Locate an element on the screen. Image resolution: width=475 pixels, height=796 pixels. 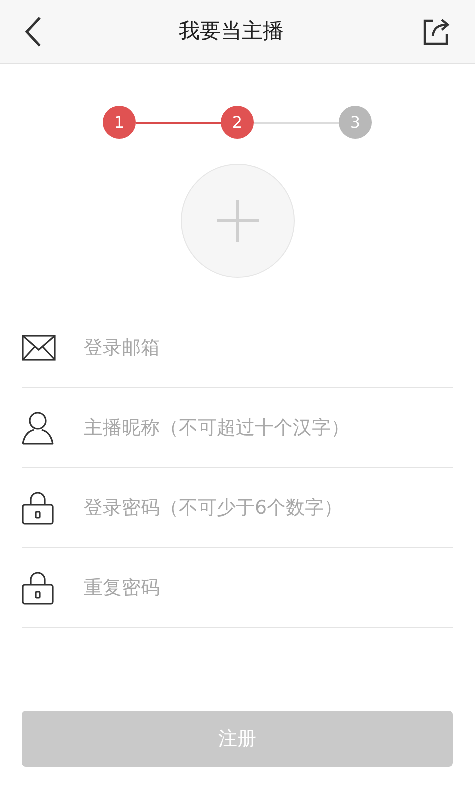
plus-icon is located at coordinates (237, 221).